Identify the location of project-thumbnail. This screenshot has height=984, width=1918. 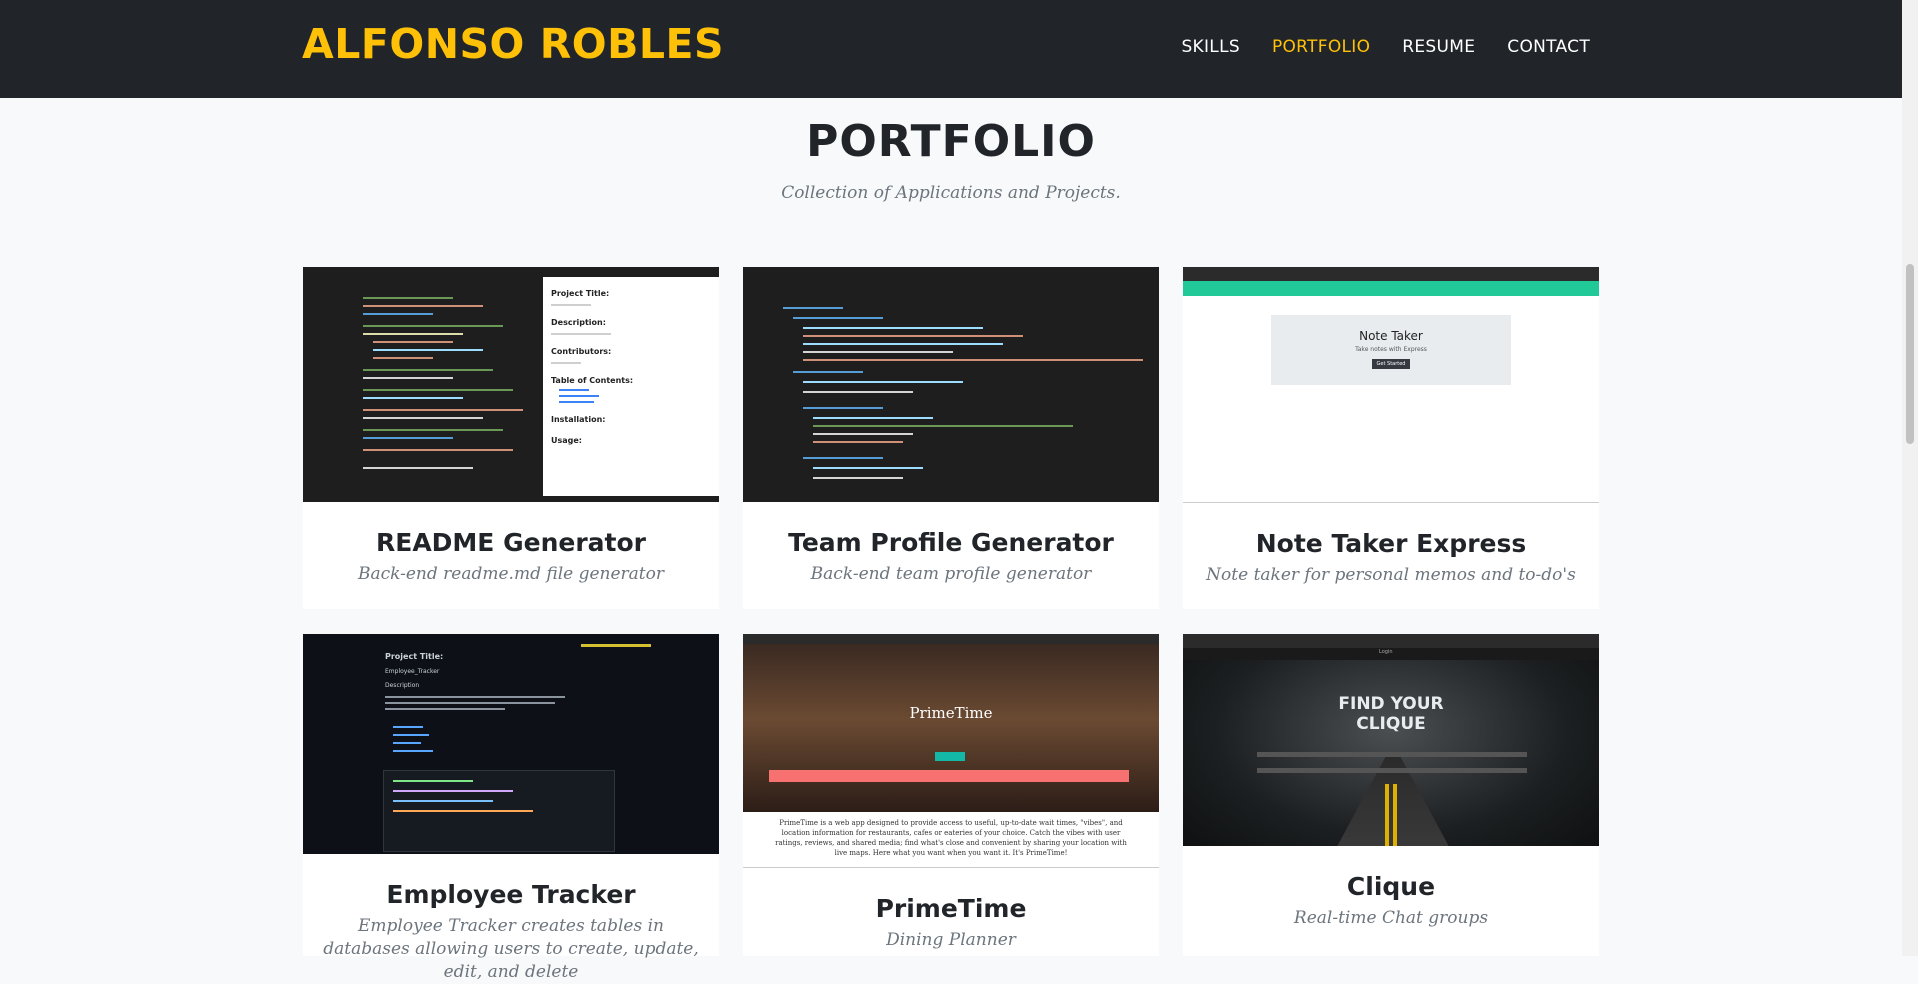
(951, 384).